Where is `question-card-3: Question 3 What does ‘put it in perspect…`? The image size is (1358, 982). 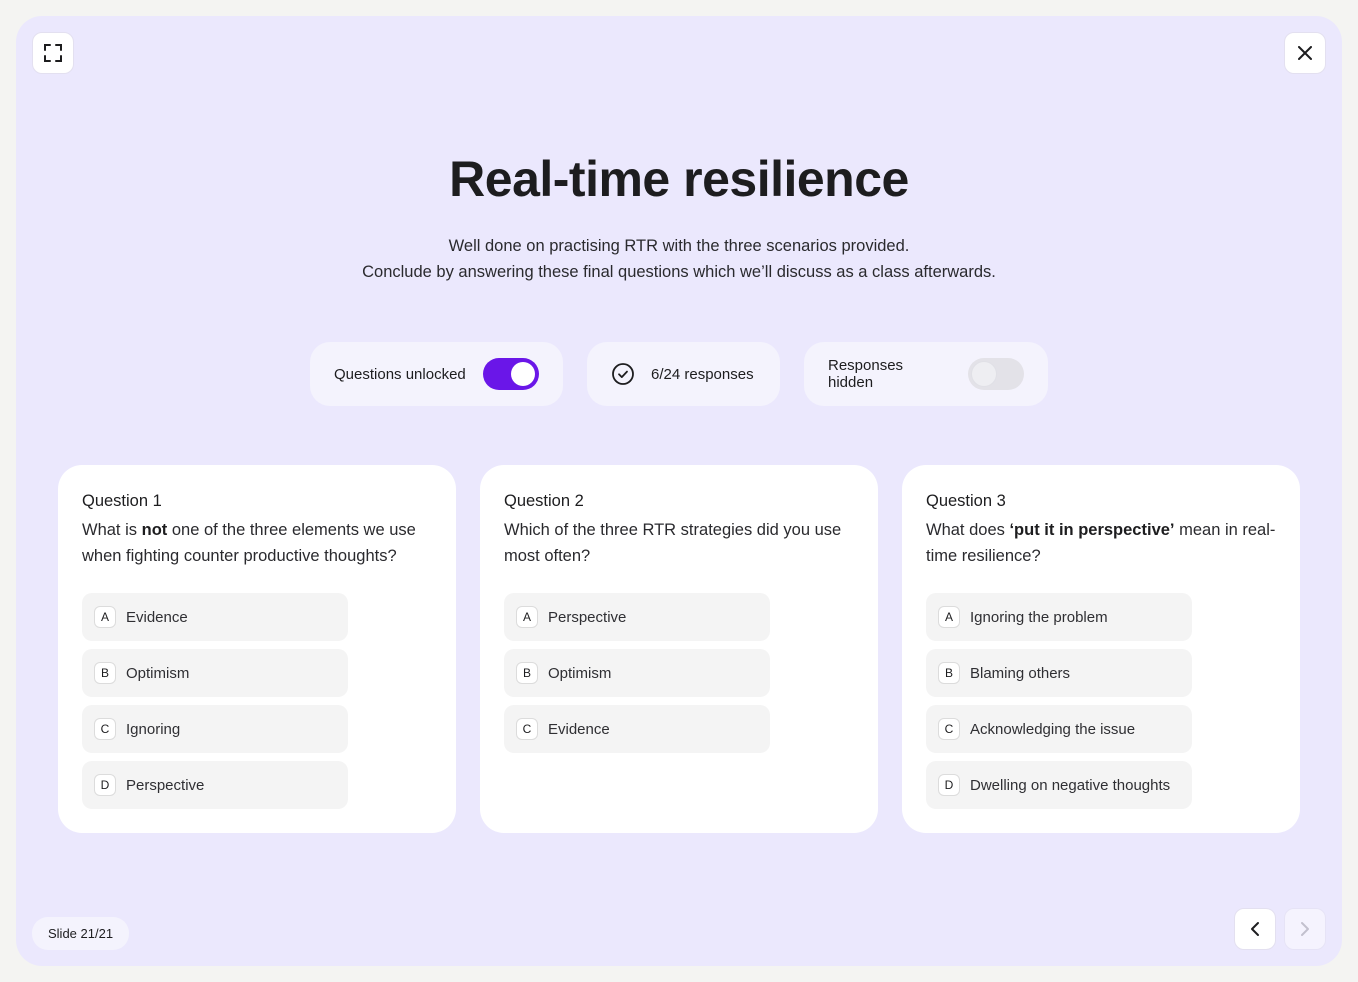 question-card-3: Question 3 What does ‘put it in perspect… is located at coordinates (1101, 649).